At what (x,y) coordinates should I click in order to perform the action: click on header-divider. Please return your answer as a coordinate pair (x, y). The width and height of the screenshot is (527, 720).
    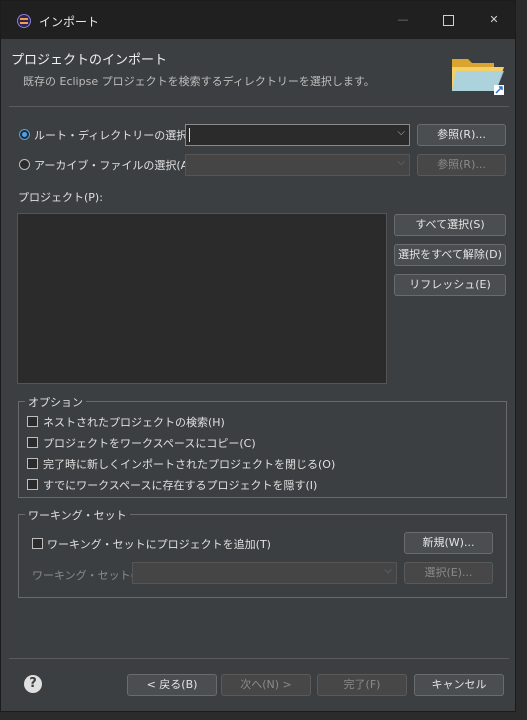
    Looking at the image, I should click on (259, 106).